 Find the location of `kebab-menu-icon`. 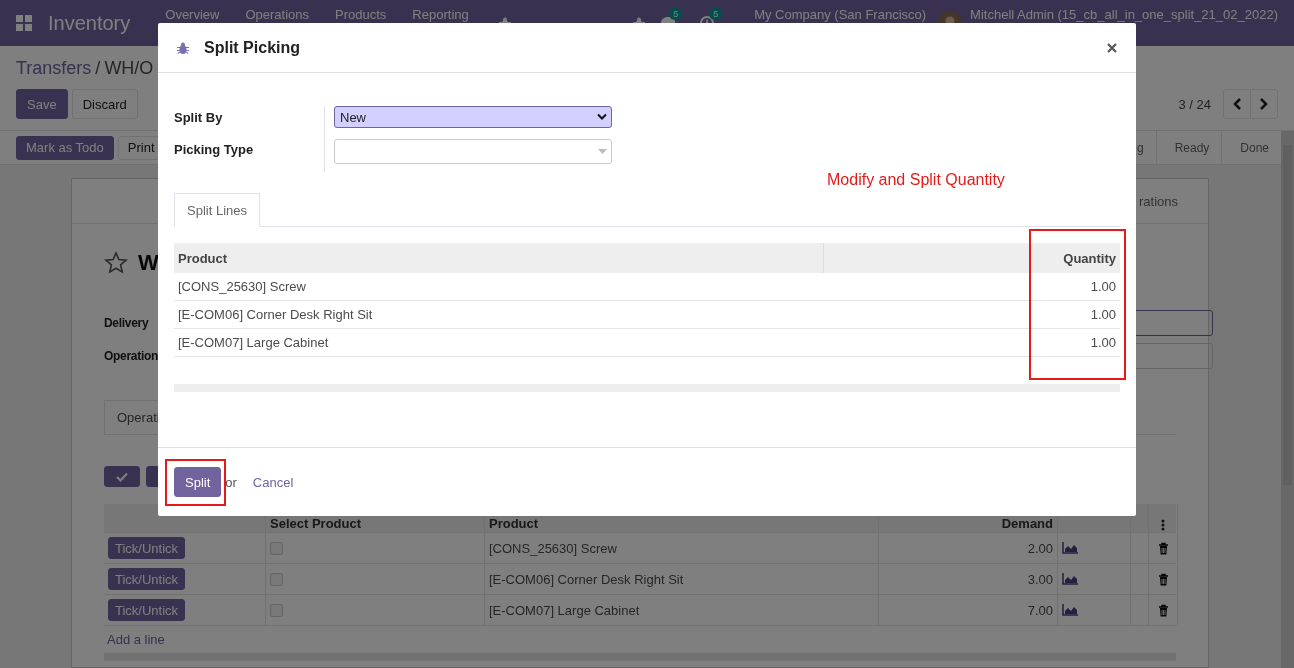

kebab-menu-icon is located at coordinates (1163, 525).